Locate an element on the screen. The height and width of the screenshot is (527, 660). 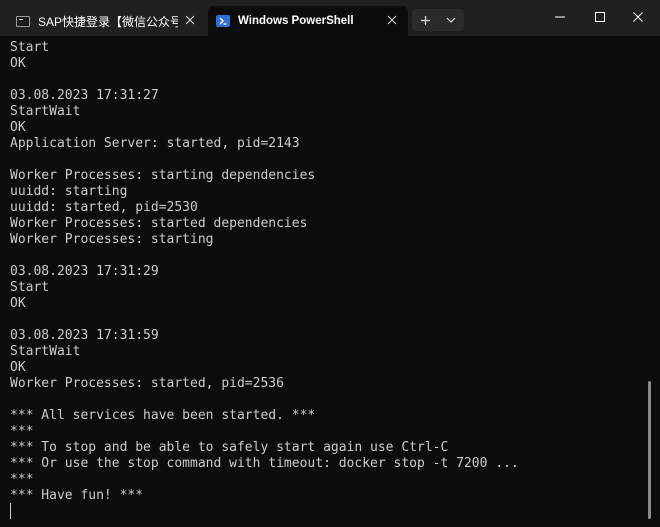
tab-sap-login: SAP快捷登录【微信公众号:ABA is located at coordinates (107, 21).